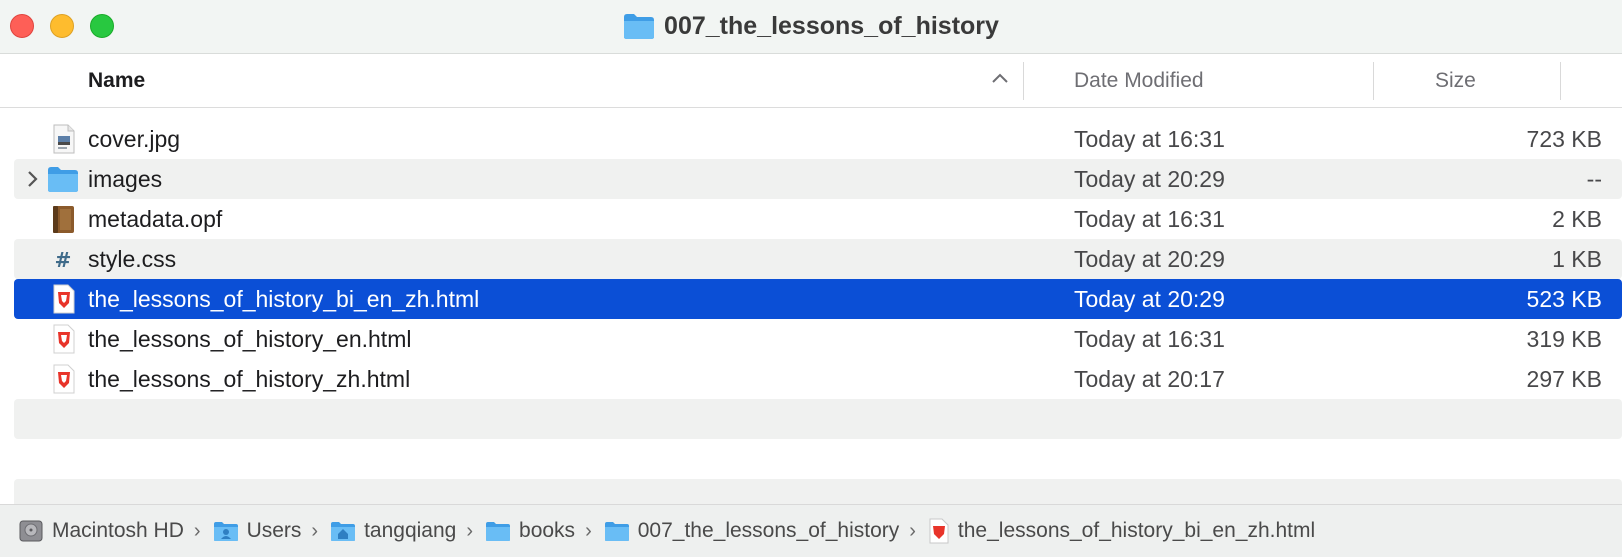  What do you see at coordinates (818, 179) in the screenshot?
I see `folder-row: images Today at 20:29 --` at bounding box center [818, 179].